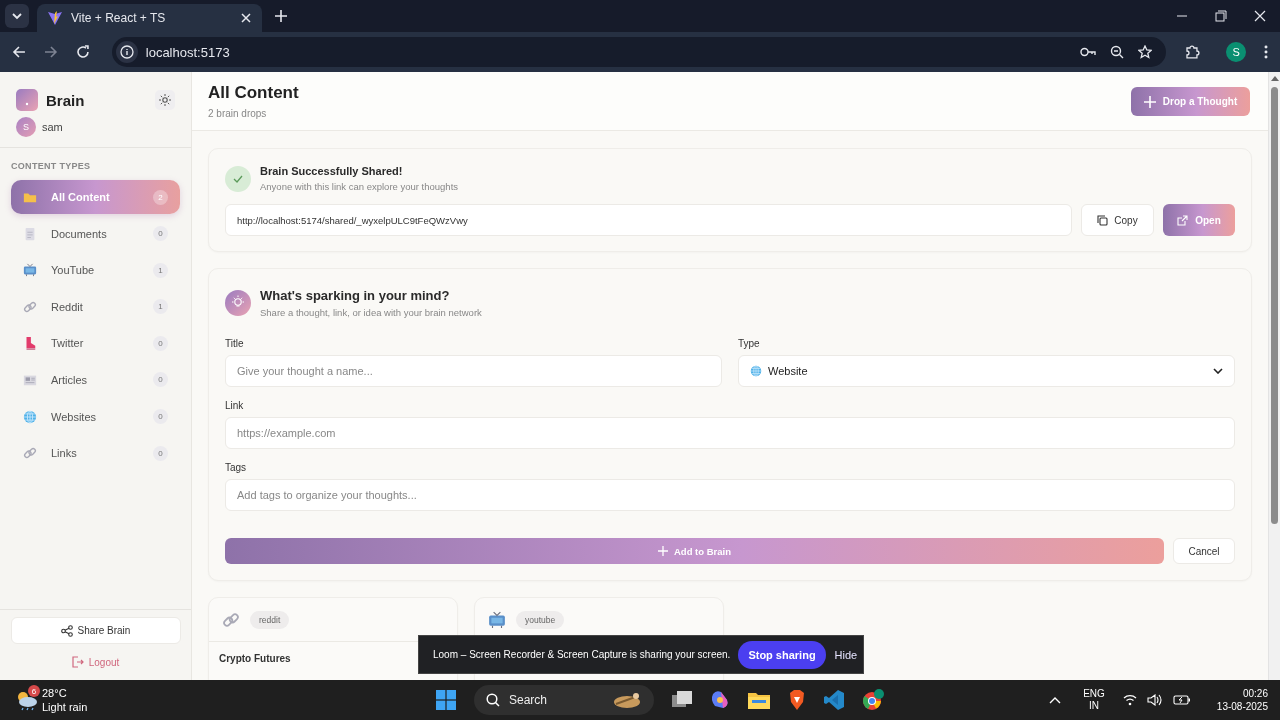  I want to click on wifi-icon, so click(1129, 700).